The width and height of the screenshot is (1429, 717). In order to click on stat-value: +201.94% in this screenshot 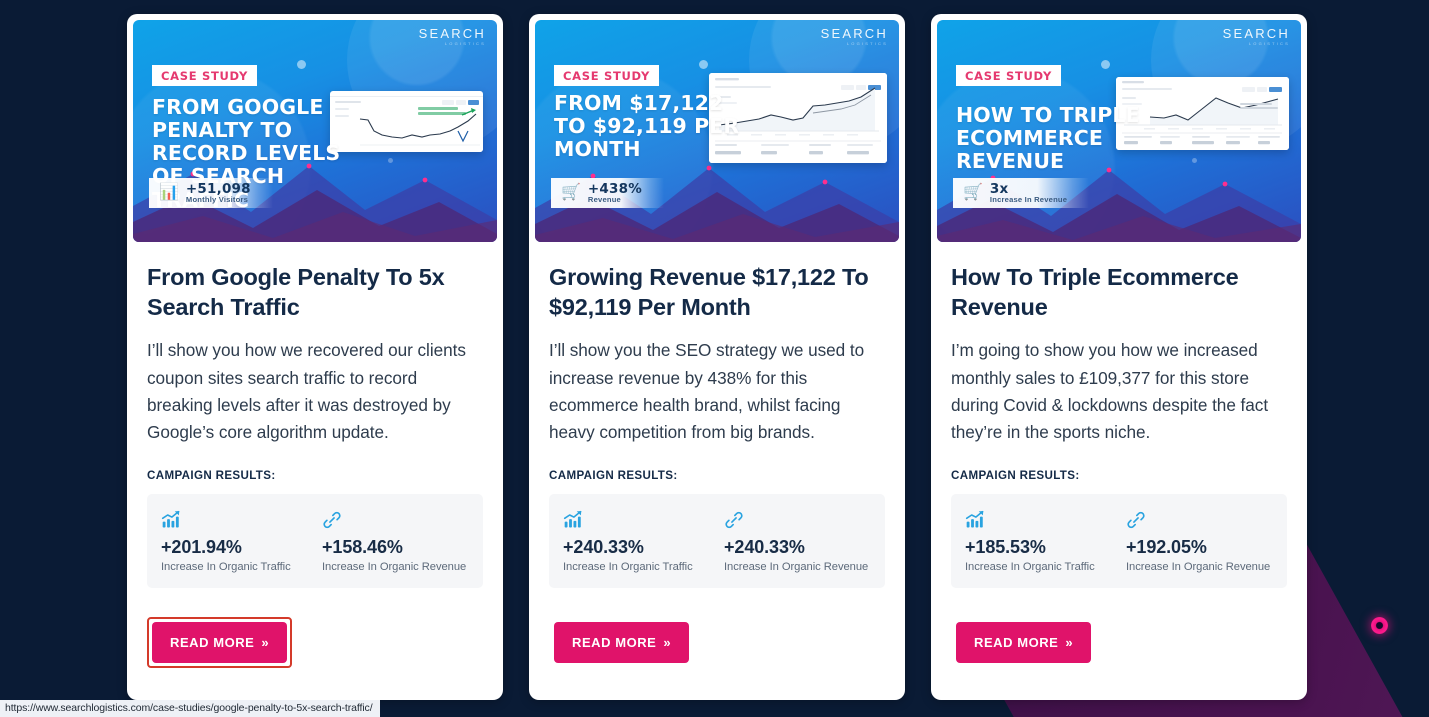, I will do `click(201, 546)`.